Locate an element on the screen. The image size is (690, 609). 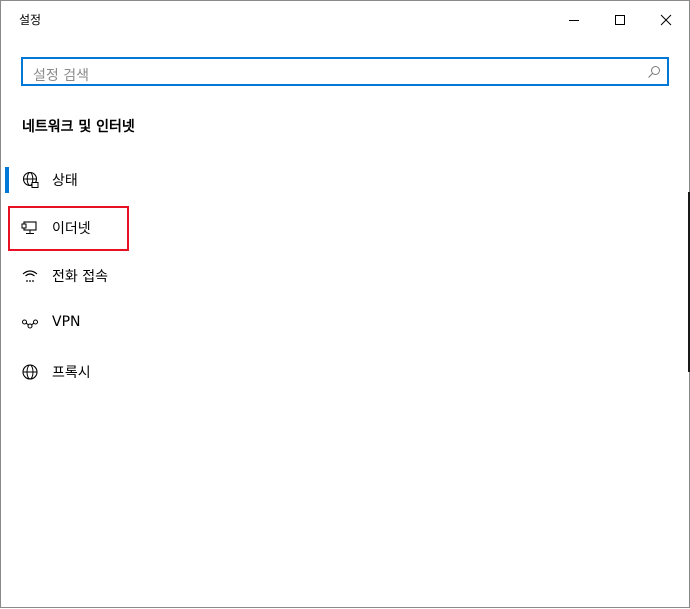
minimize-button is located at coordinates (574, 19).